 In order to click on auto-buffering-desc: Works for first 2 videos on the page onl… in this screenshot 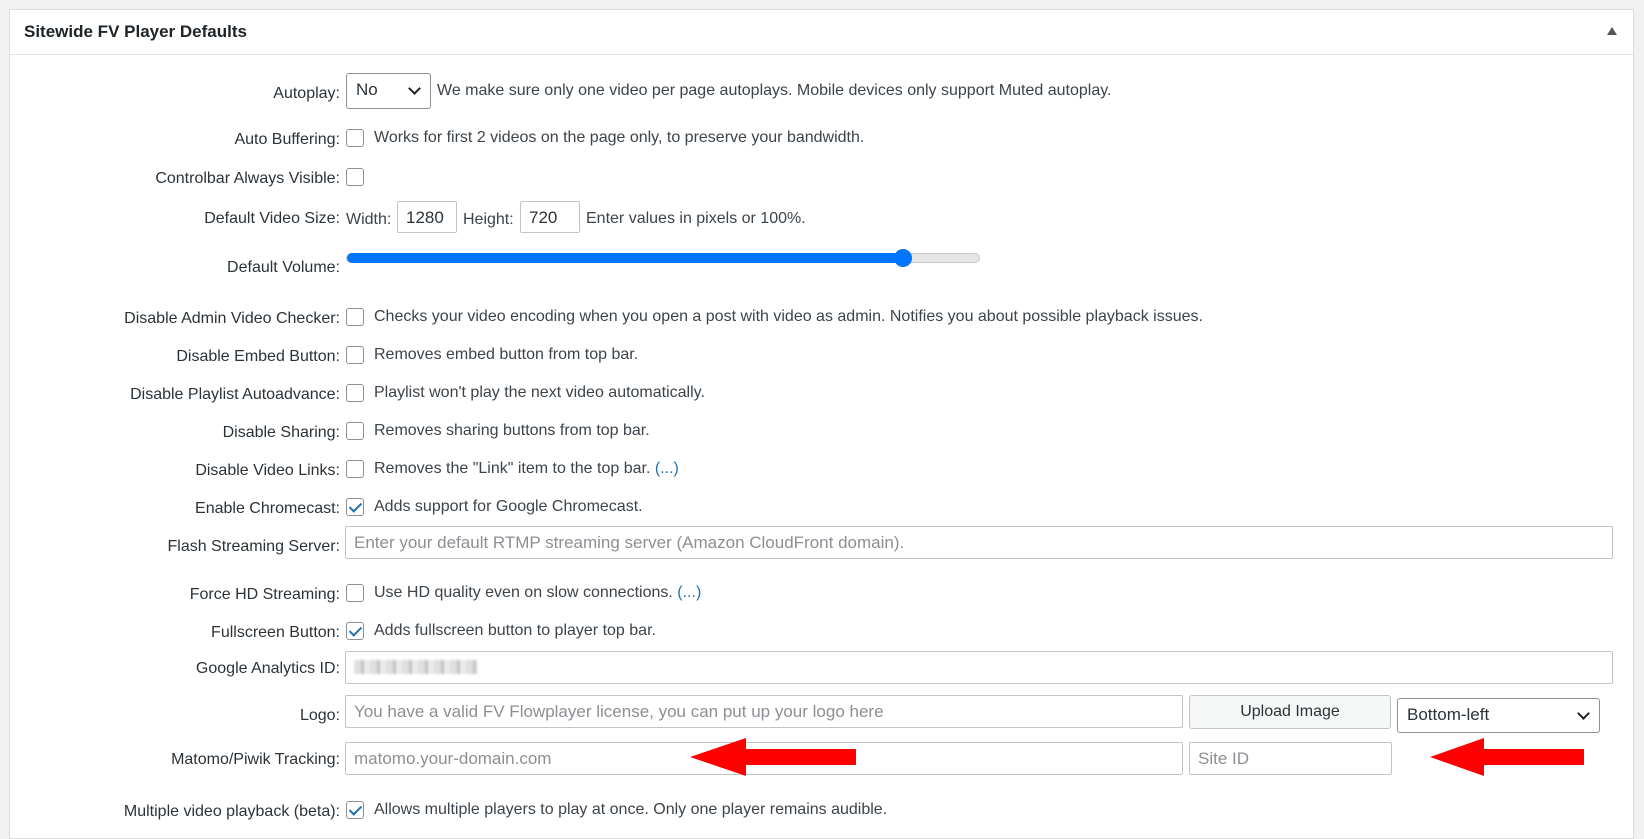, I will do `click(619, 137)`.